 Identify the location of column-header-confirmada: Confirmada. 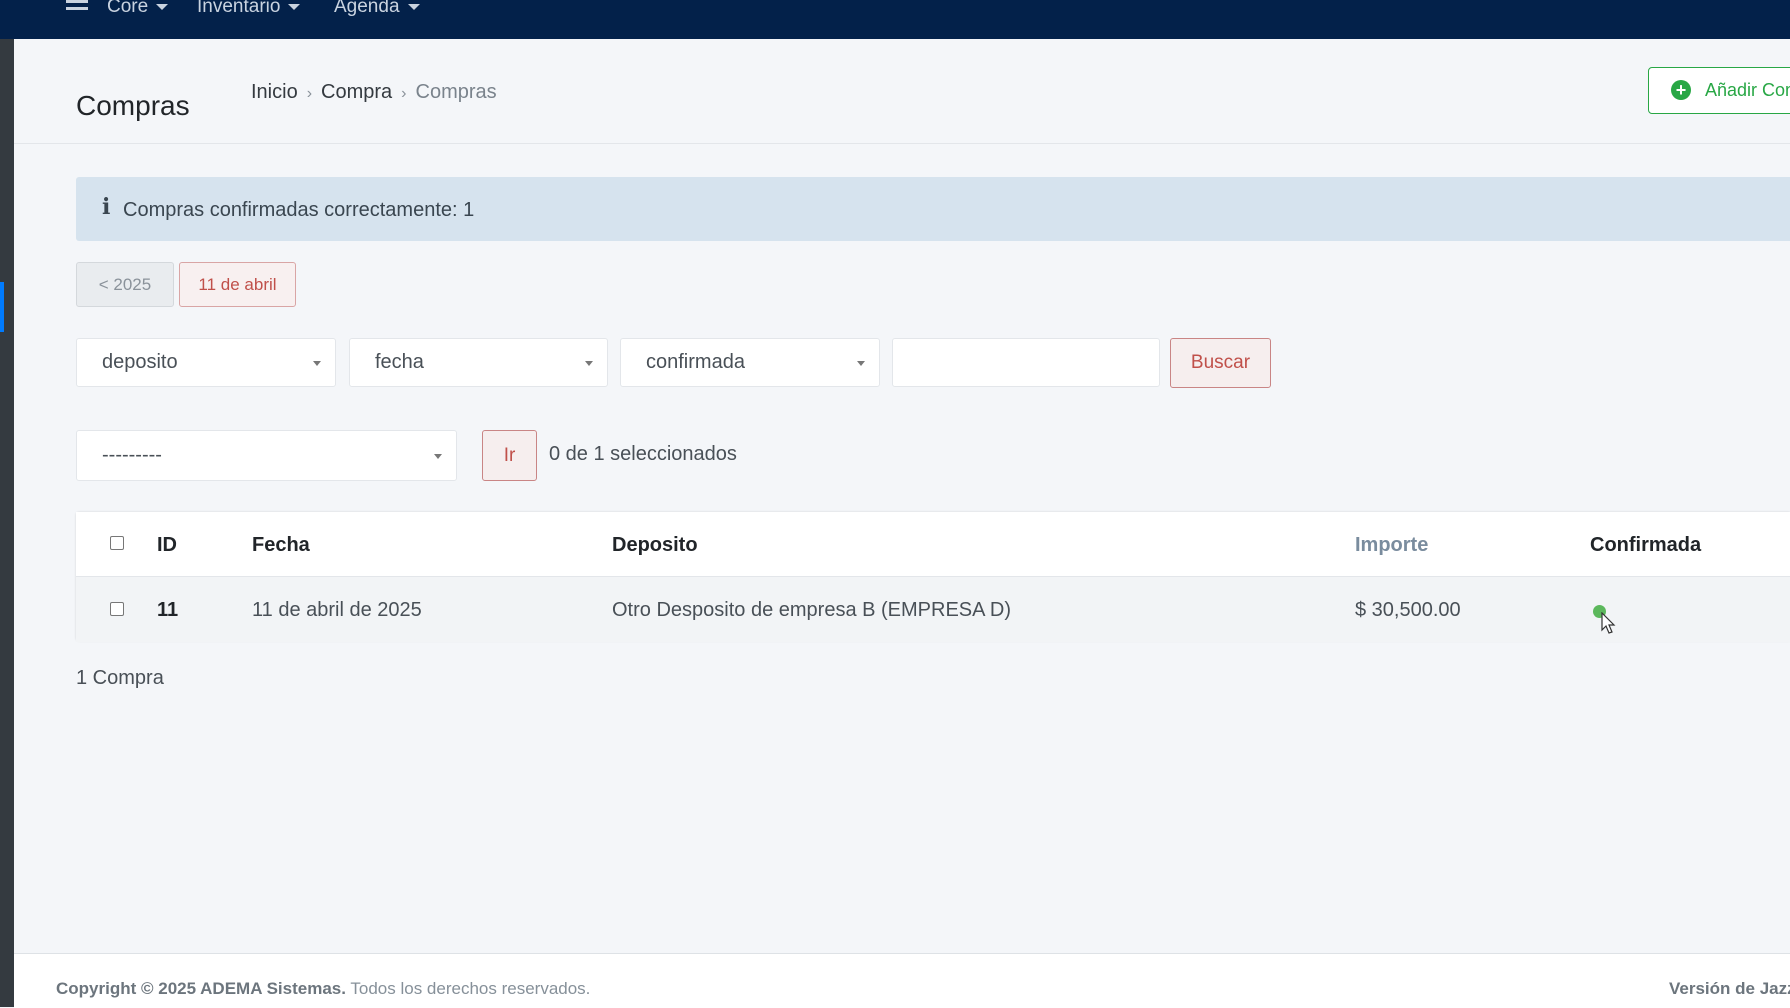
(1645, 545).